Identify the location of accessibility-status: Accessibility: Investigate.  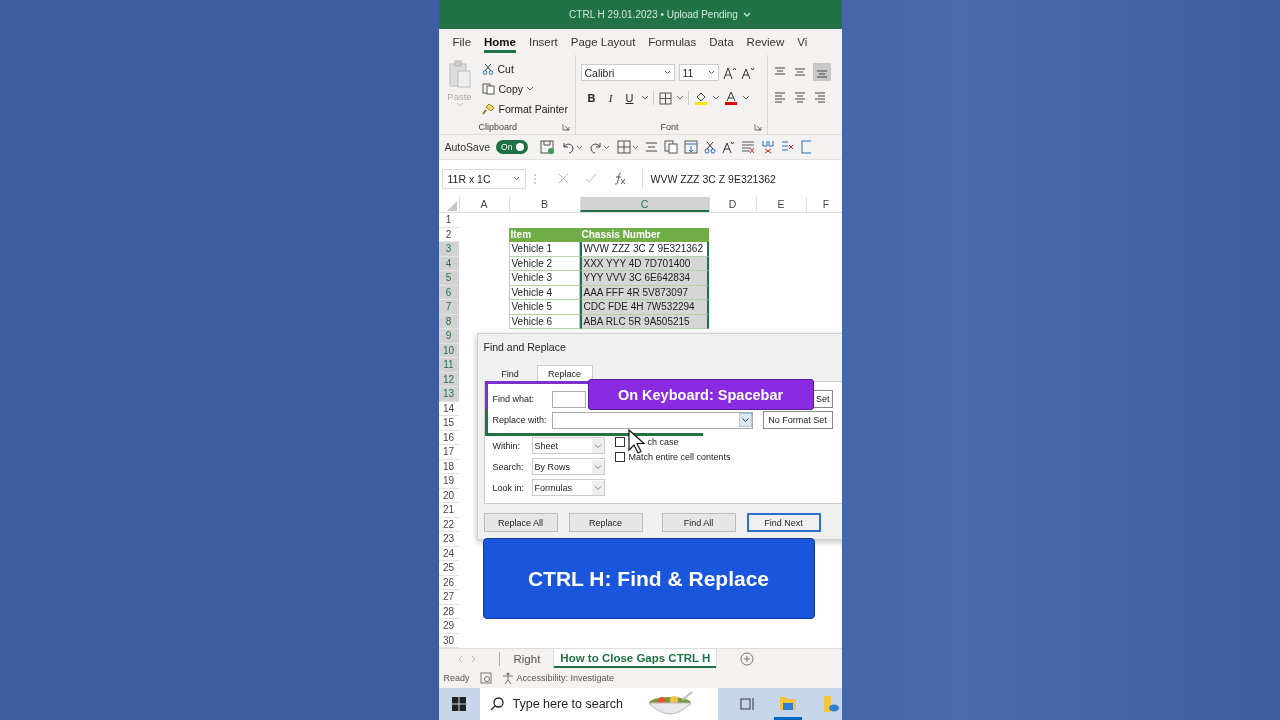
(565, 678).